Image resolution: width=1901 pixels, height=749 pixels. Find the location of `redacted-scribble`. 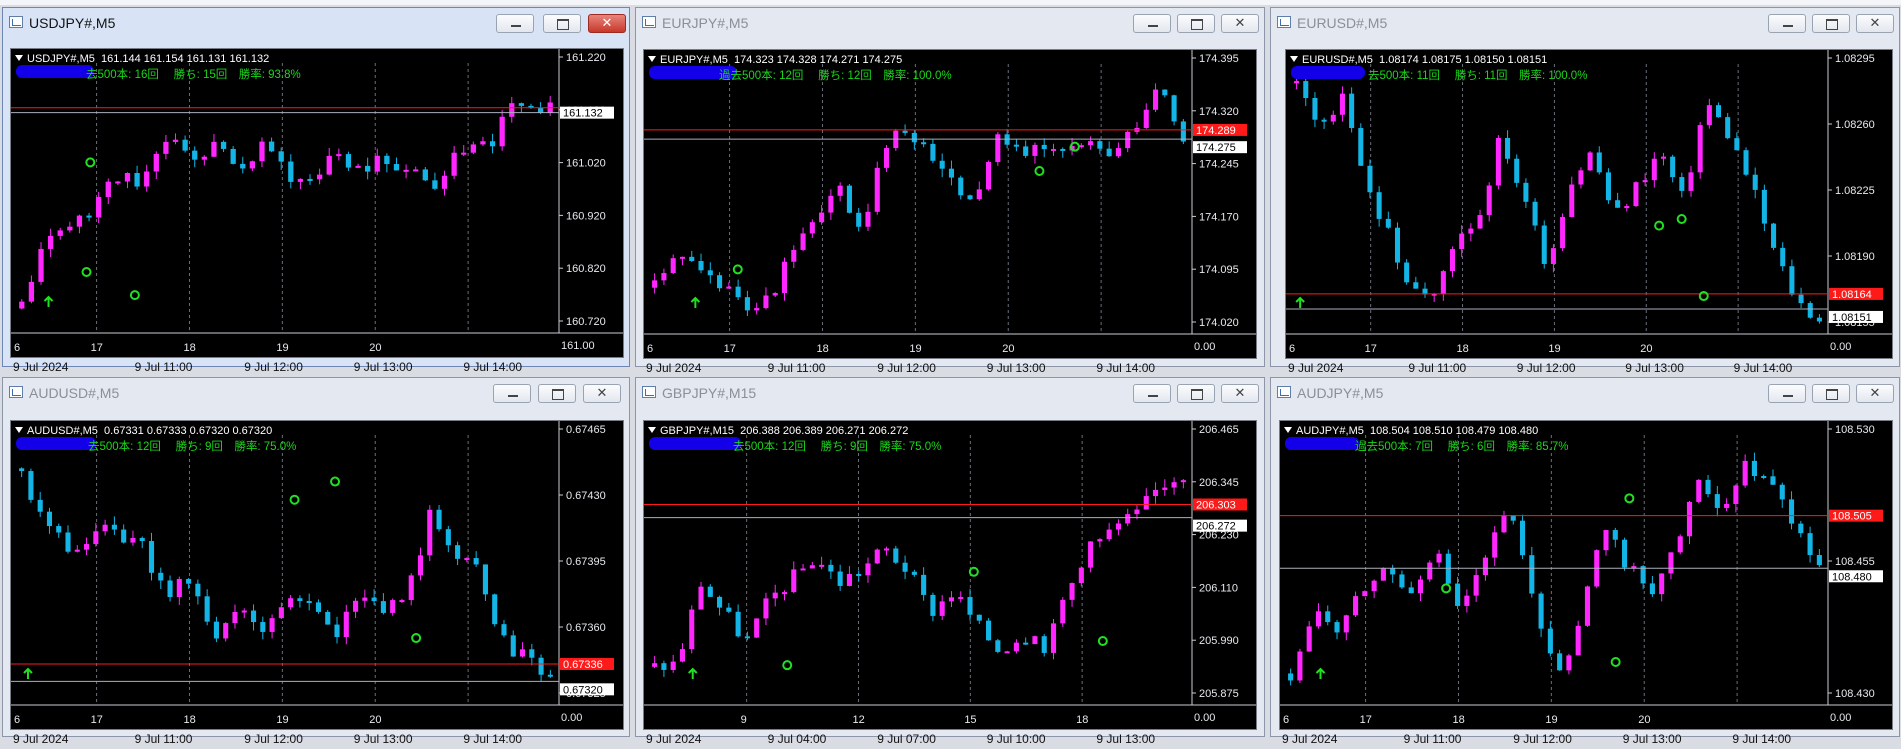

redacted-scribble is located at coordinates (1322, 443).